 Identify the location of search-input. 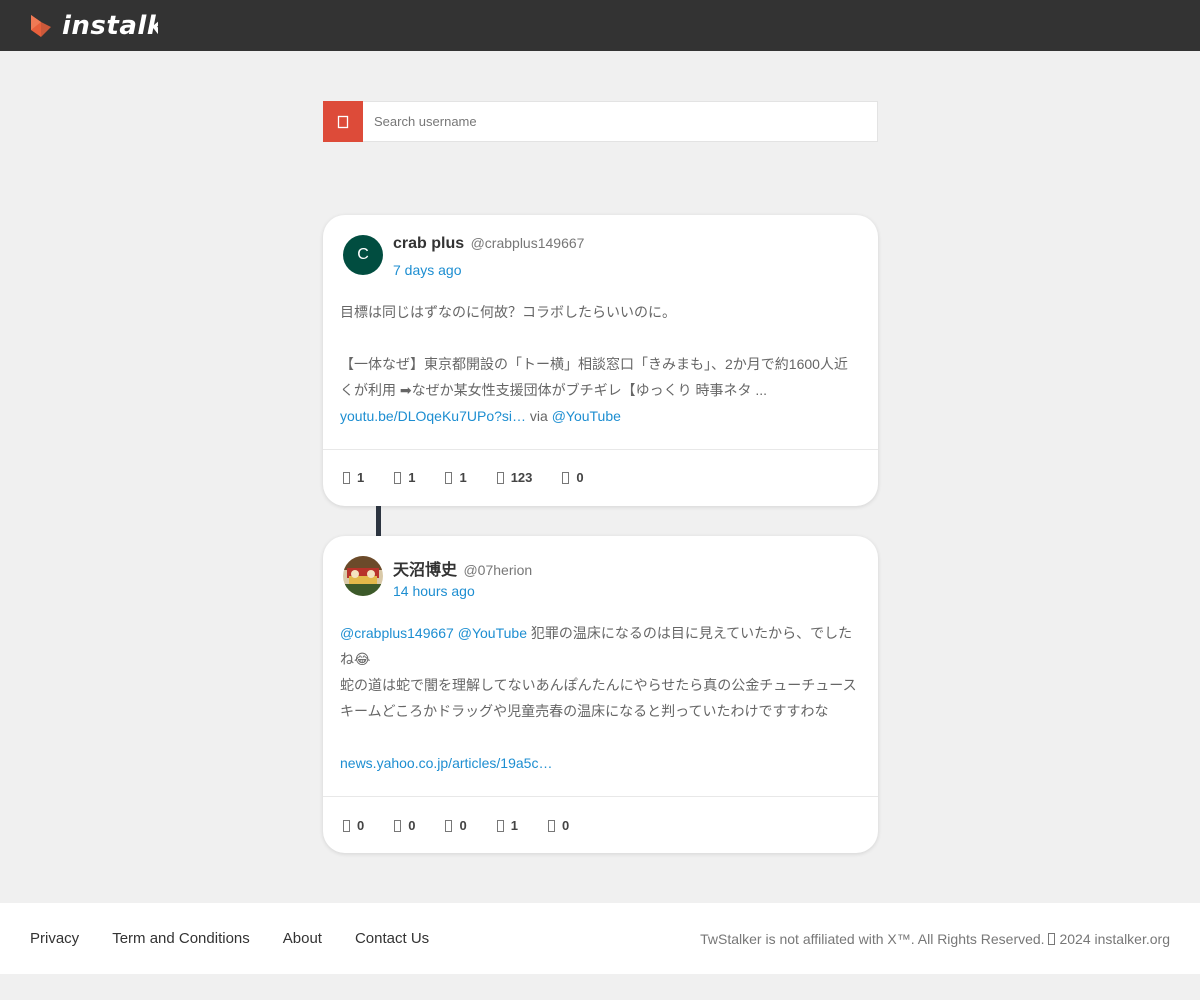
(620, 121).